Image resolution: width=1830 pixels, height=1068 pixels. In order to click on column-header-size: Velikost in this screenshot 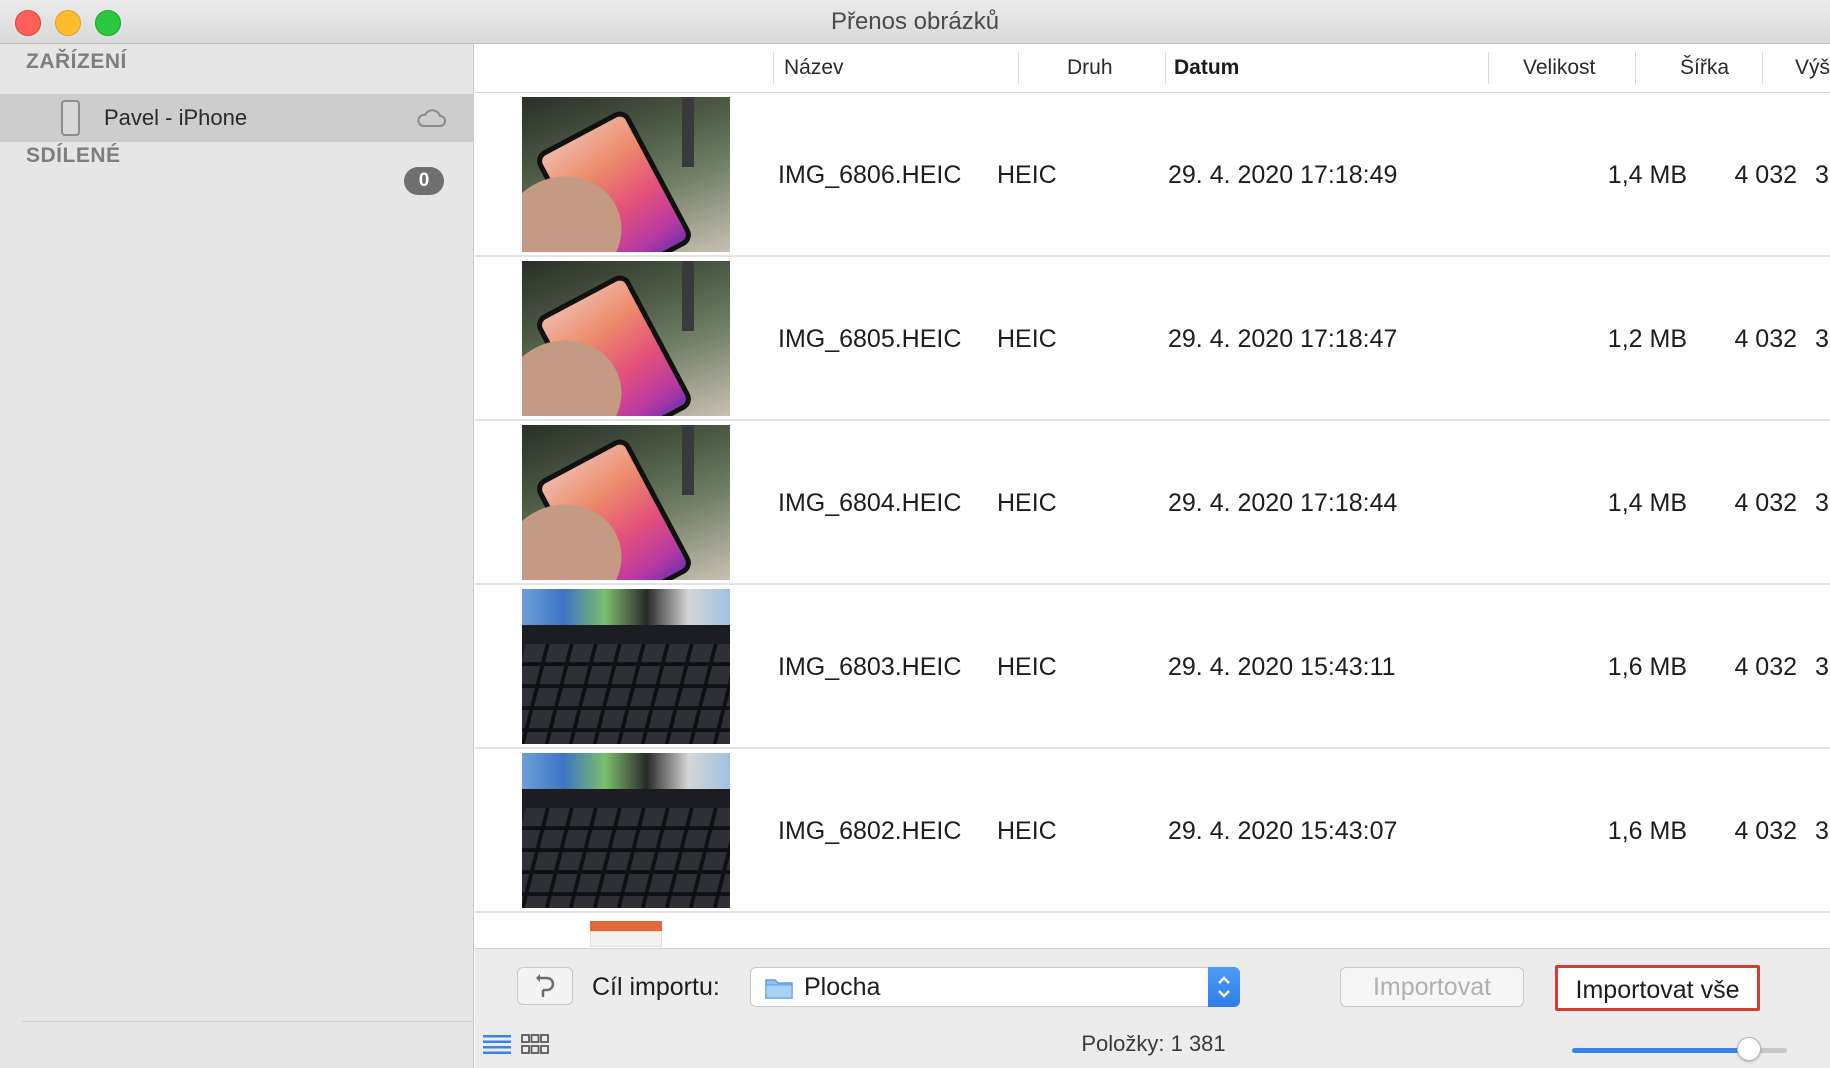, I will do `click(1559, 68)`.